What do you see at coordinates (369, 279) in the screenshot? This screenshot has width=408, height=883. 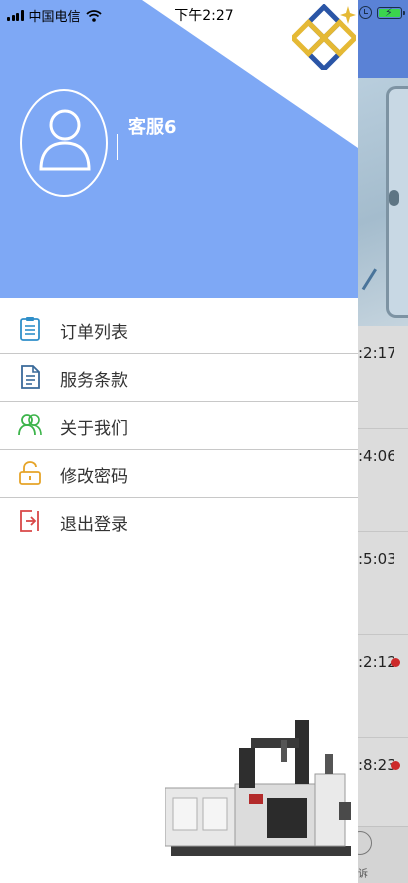 I see `banner-line` at bounding box center [369, 279].